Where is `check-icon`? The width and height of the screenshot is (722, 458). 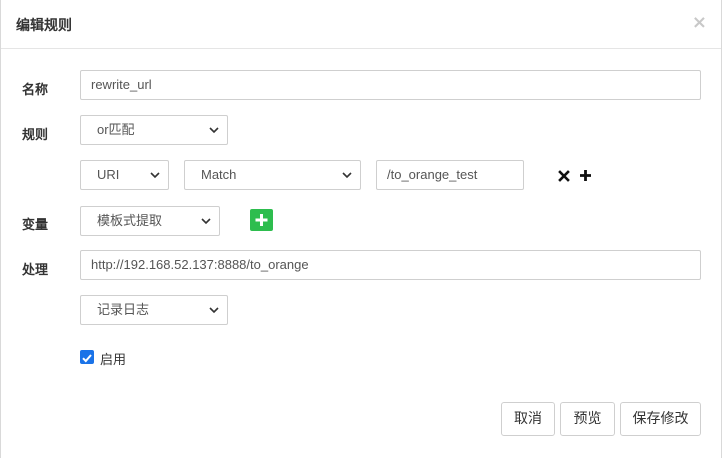
check-icon is located at coordinates (87, 358).